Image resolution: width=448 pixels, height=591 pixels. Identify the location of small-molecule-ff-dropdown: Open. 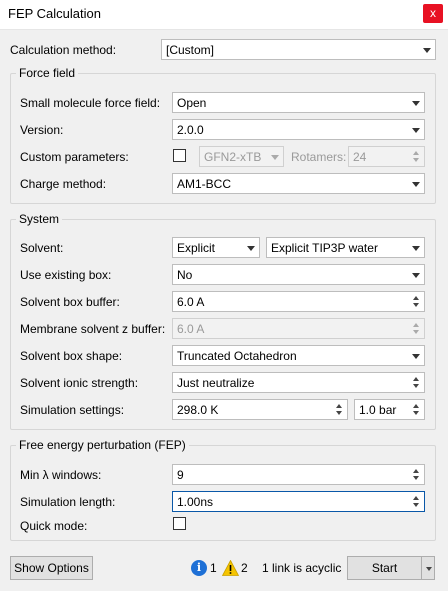
(298, 102).